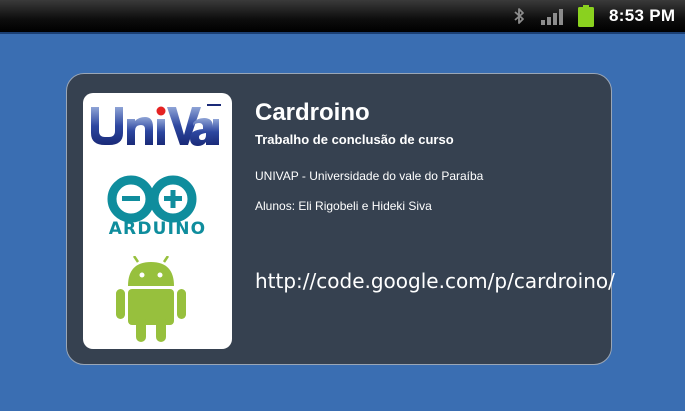  Describe the element at coordinates (435, 281) in the screenshot. I see `project-url-link: http://code.google.com/p/cardroino/` at that location.